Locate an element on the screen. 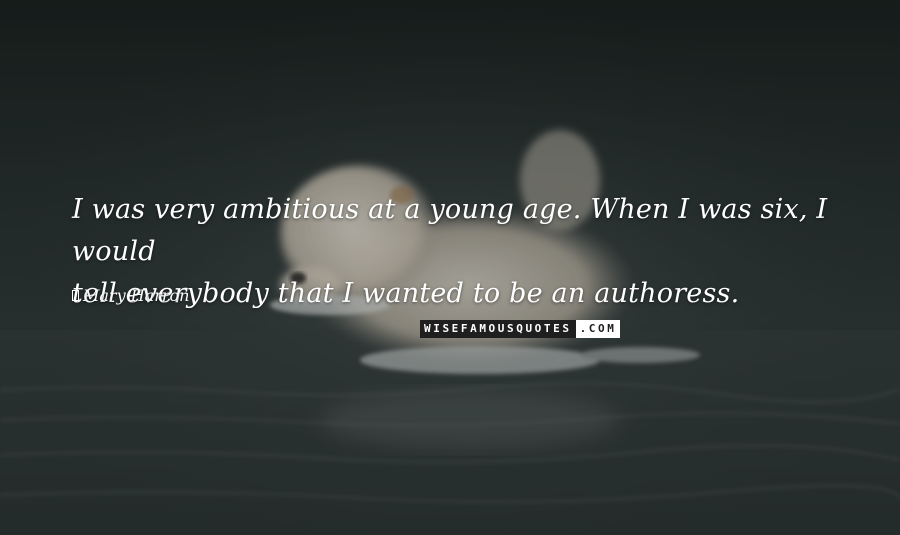  watermark-text-domain: .COM is located at coordinates (598, 329).